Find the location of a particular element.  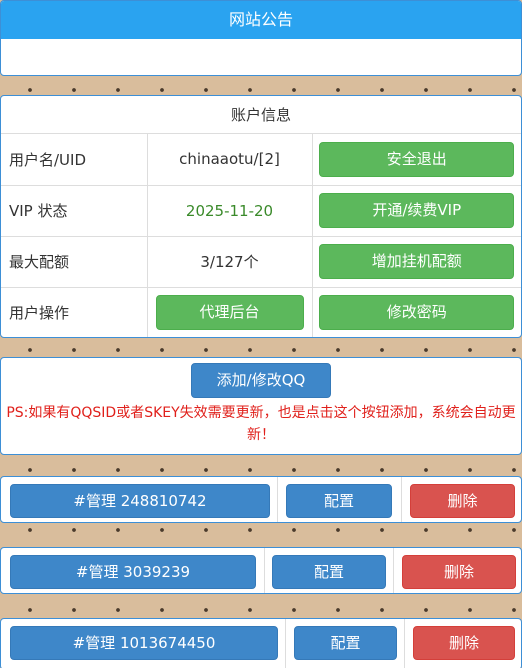

notice-panel: 网站公告 is located at coordinates (261, 38).